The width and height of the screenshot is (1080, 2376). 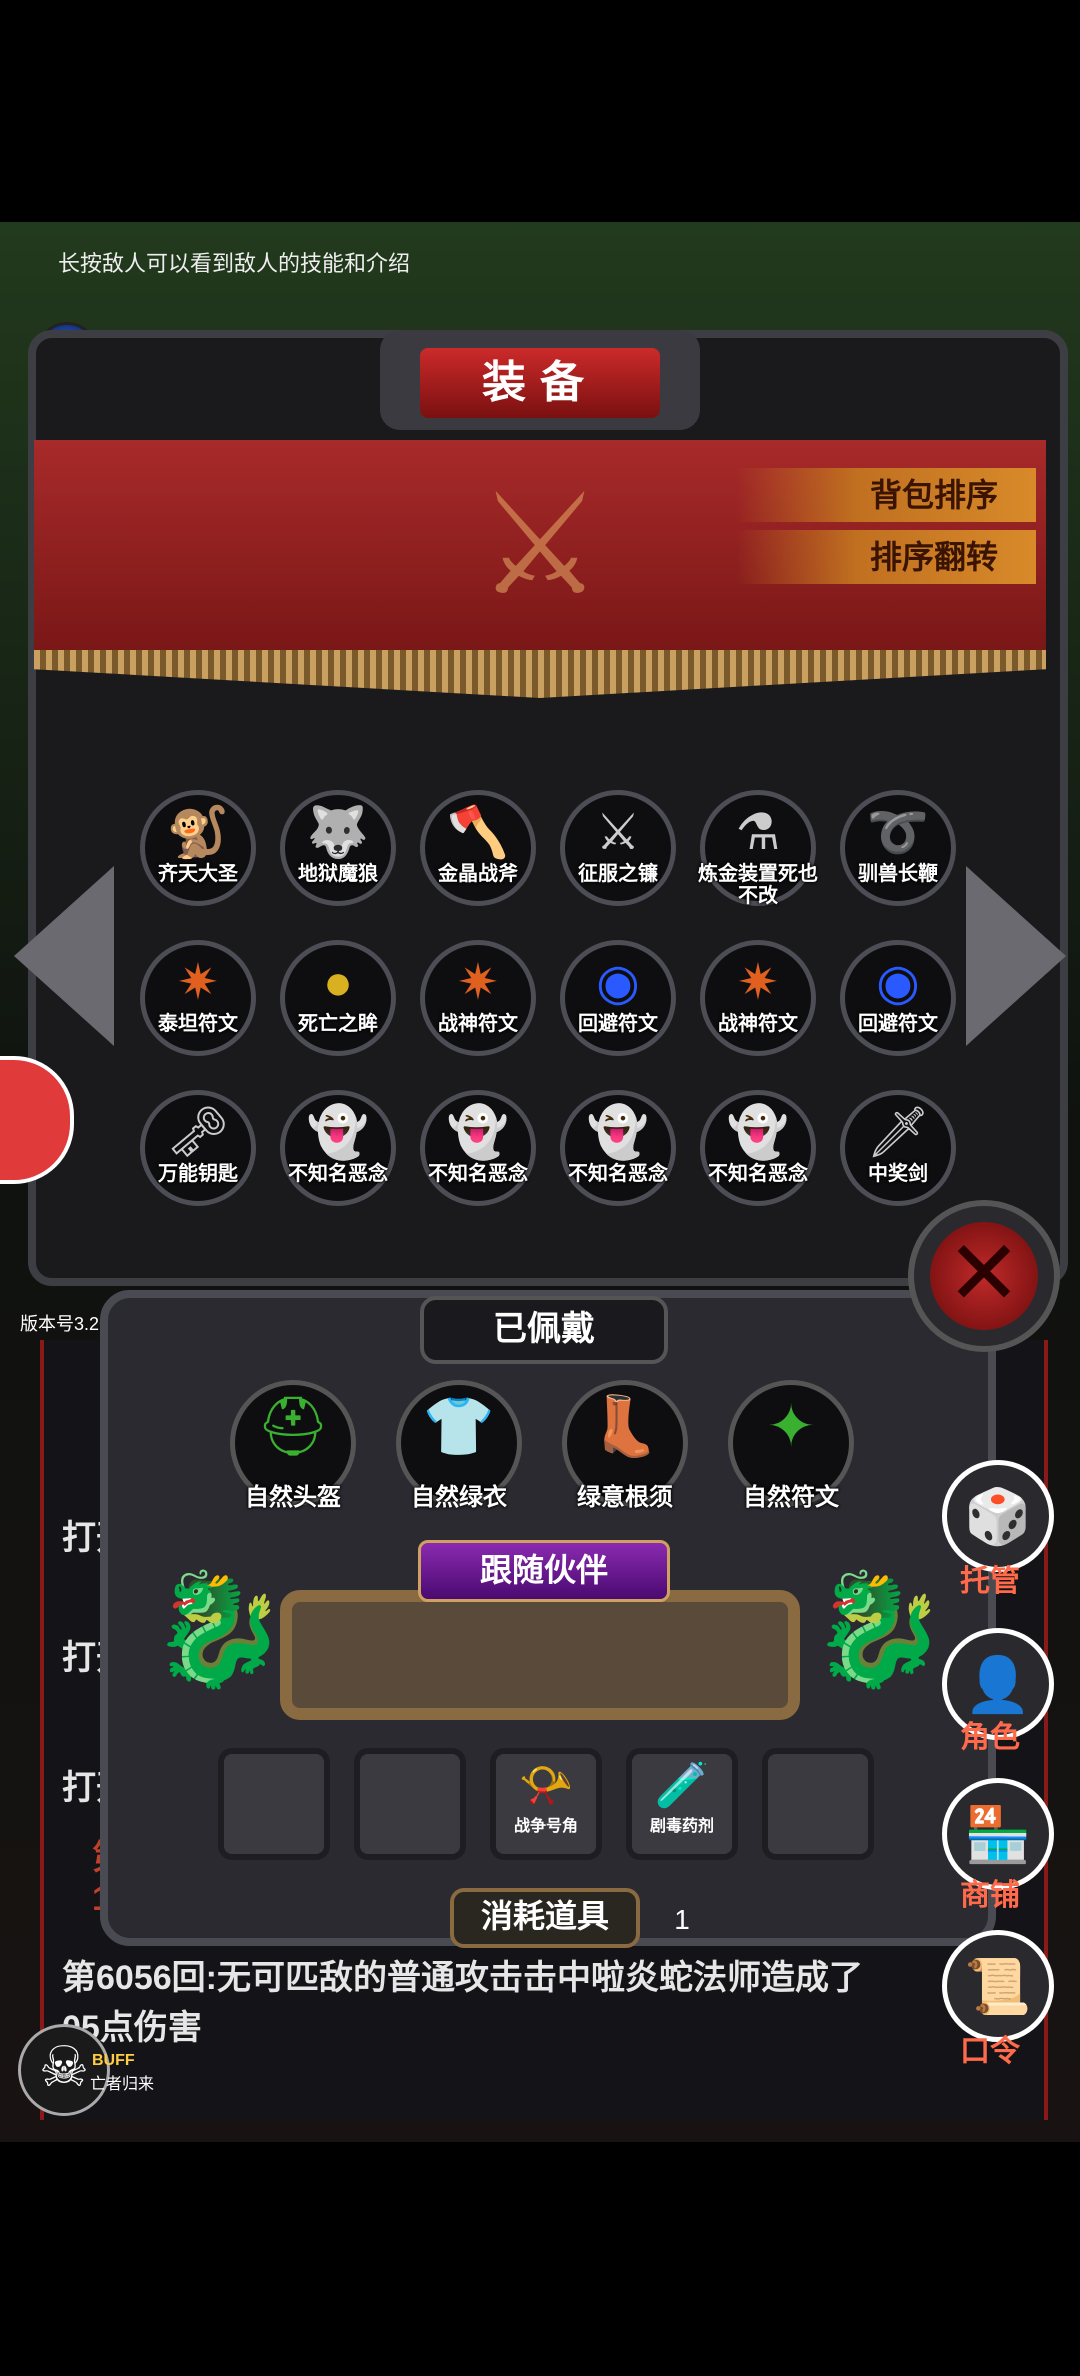 I want to click on inventory-label: 齐天大圣, so click(x=198, y=874).